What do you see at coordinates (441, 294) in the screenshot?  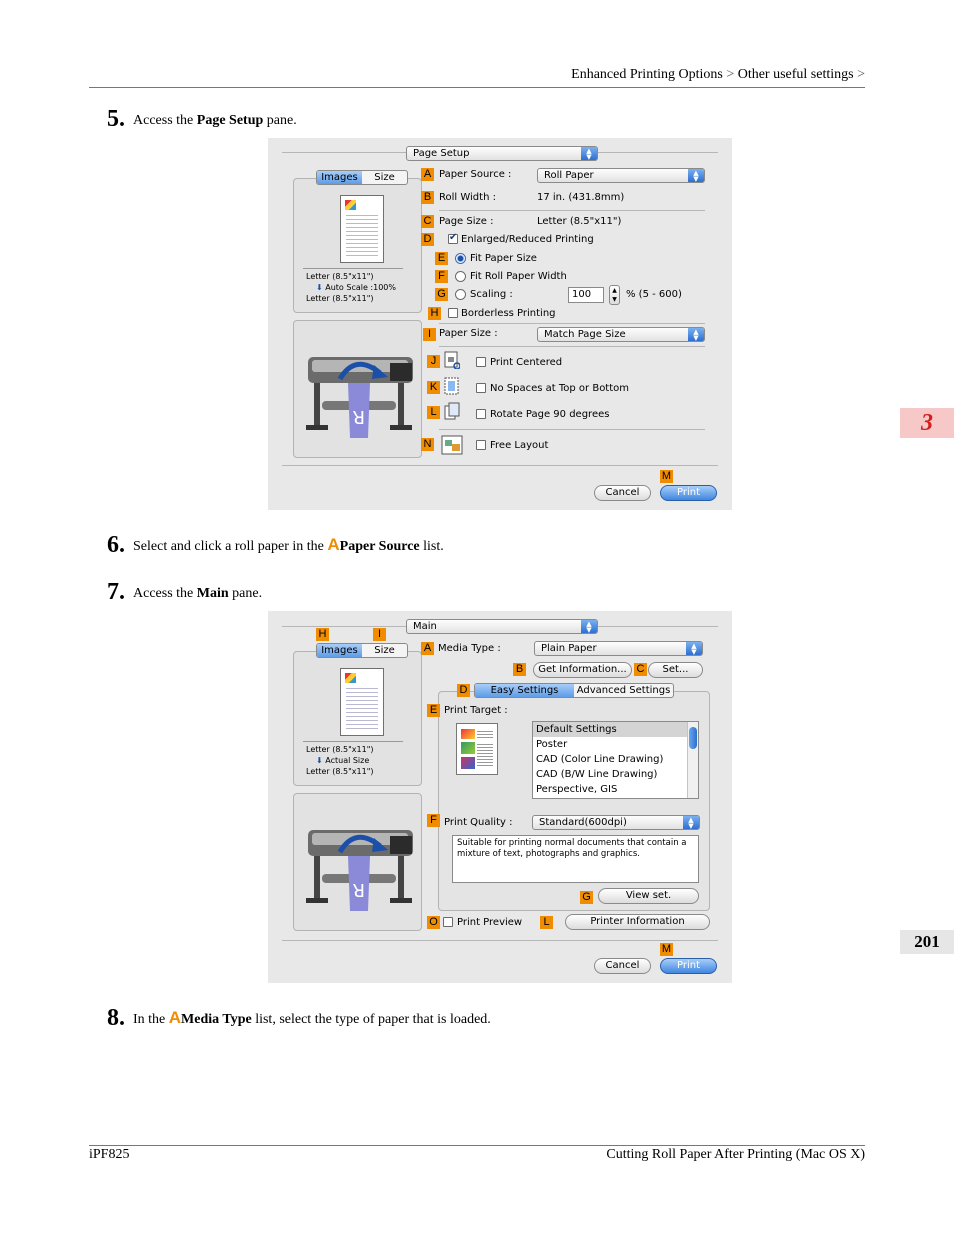 I see `marker-g: G` at bounding box center [441, 294].